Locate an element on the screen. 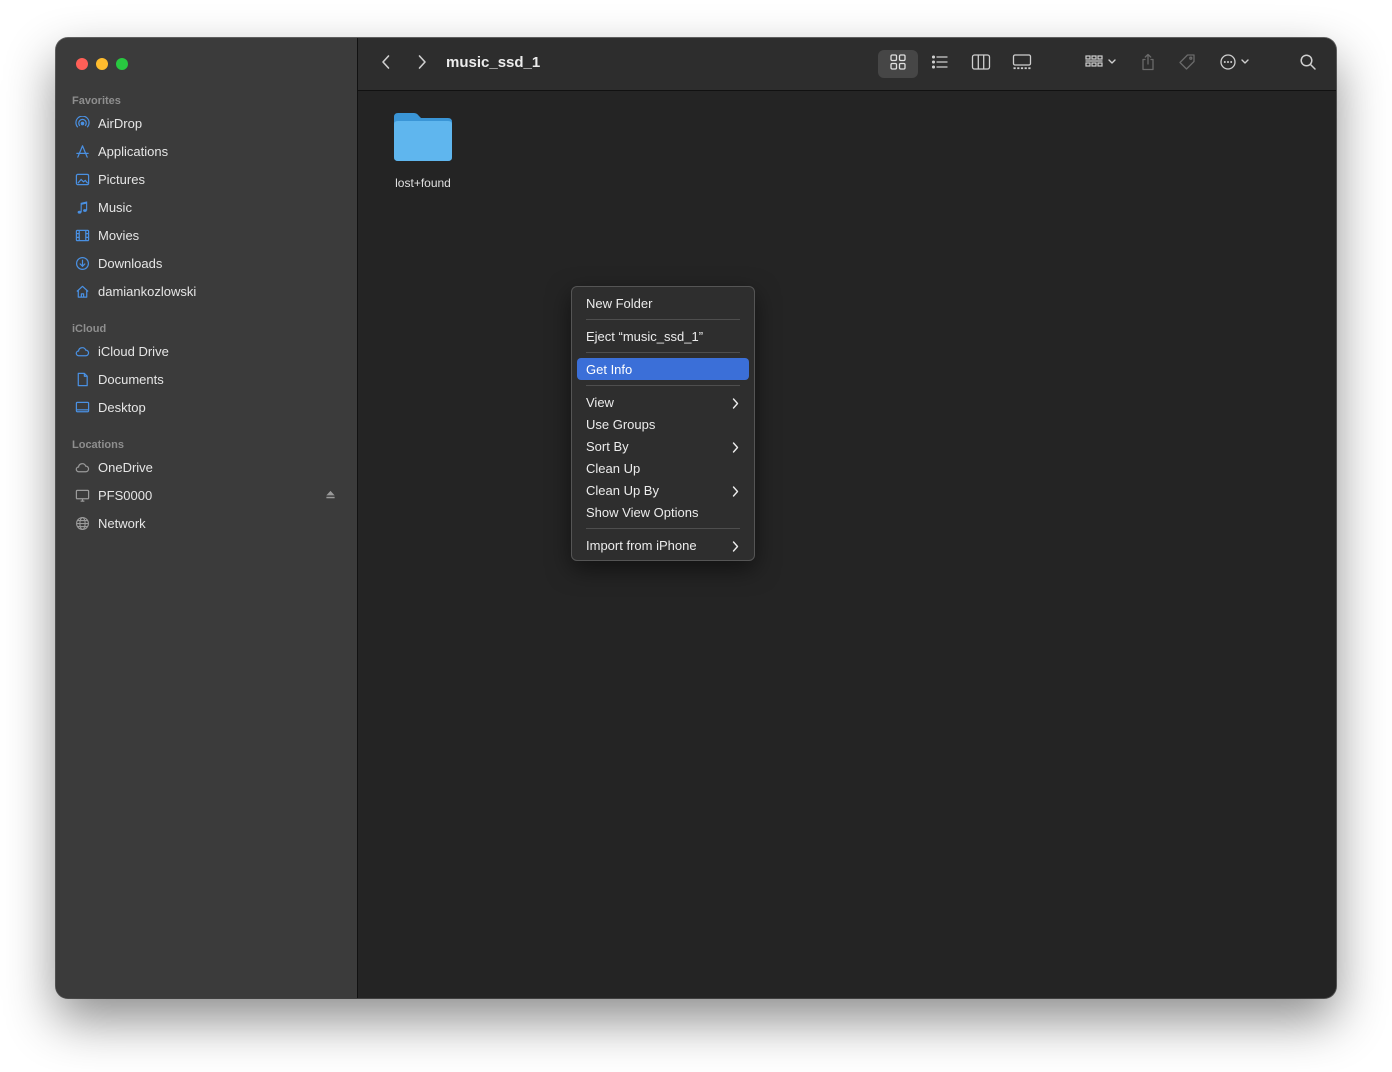 The height and width of the screenshot is (1072, 1392). more-button is located at coordinates (1236, 64).